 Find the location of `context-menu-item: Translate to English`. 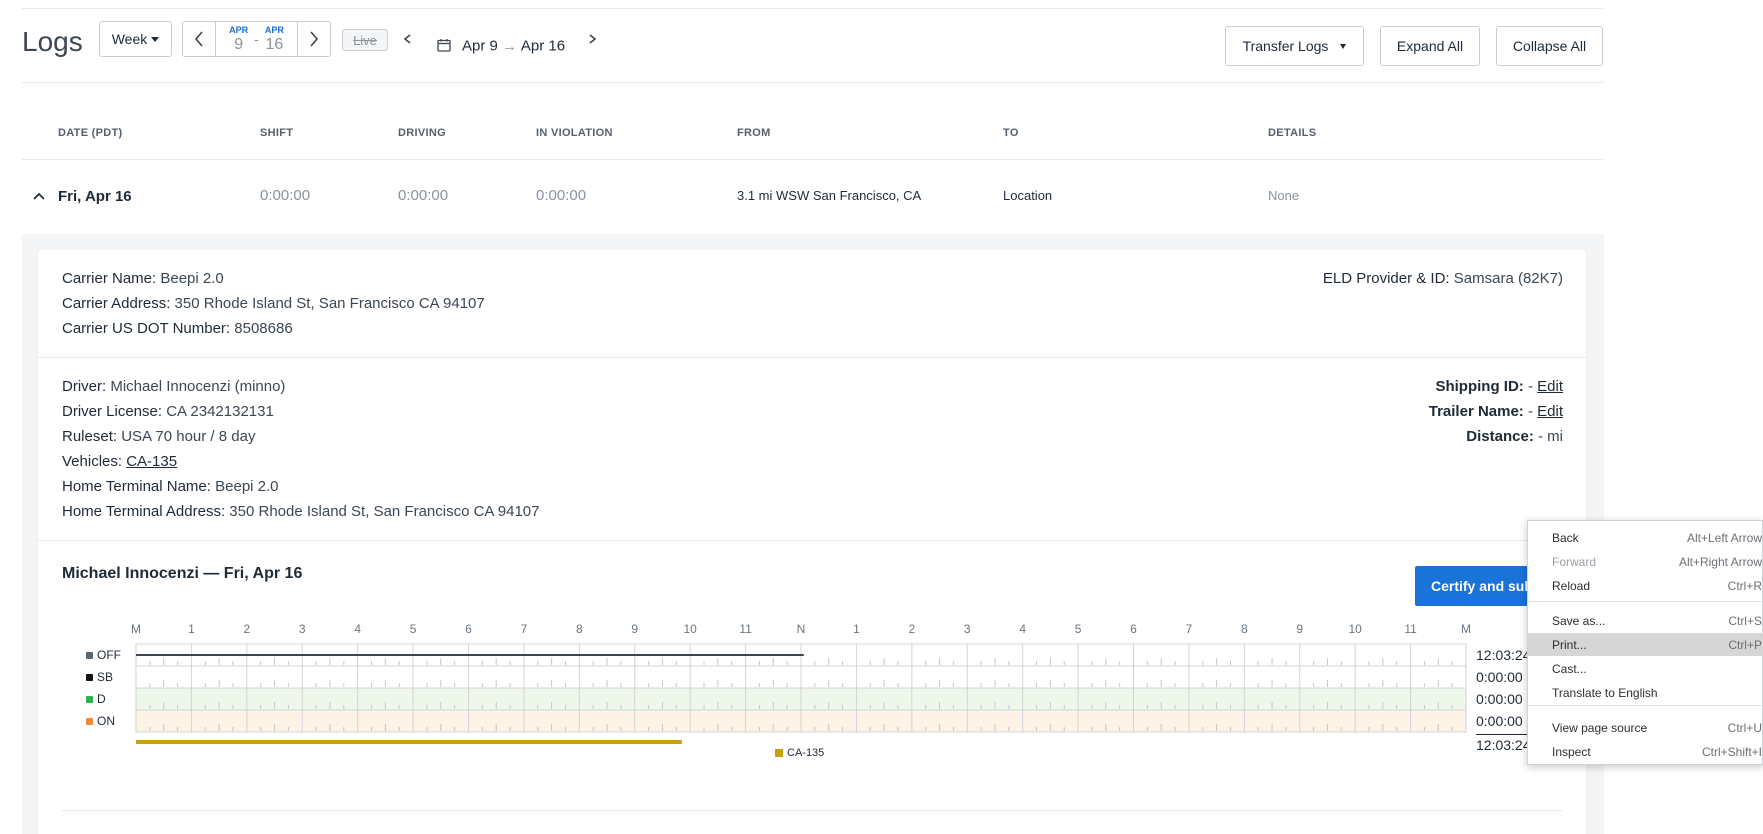

context-menu-item: Translate to English is located at coordinates (1645, 692).